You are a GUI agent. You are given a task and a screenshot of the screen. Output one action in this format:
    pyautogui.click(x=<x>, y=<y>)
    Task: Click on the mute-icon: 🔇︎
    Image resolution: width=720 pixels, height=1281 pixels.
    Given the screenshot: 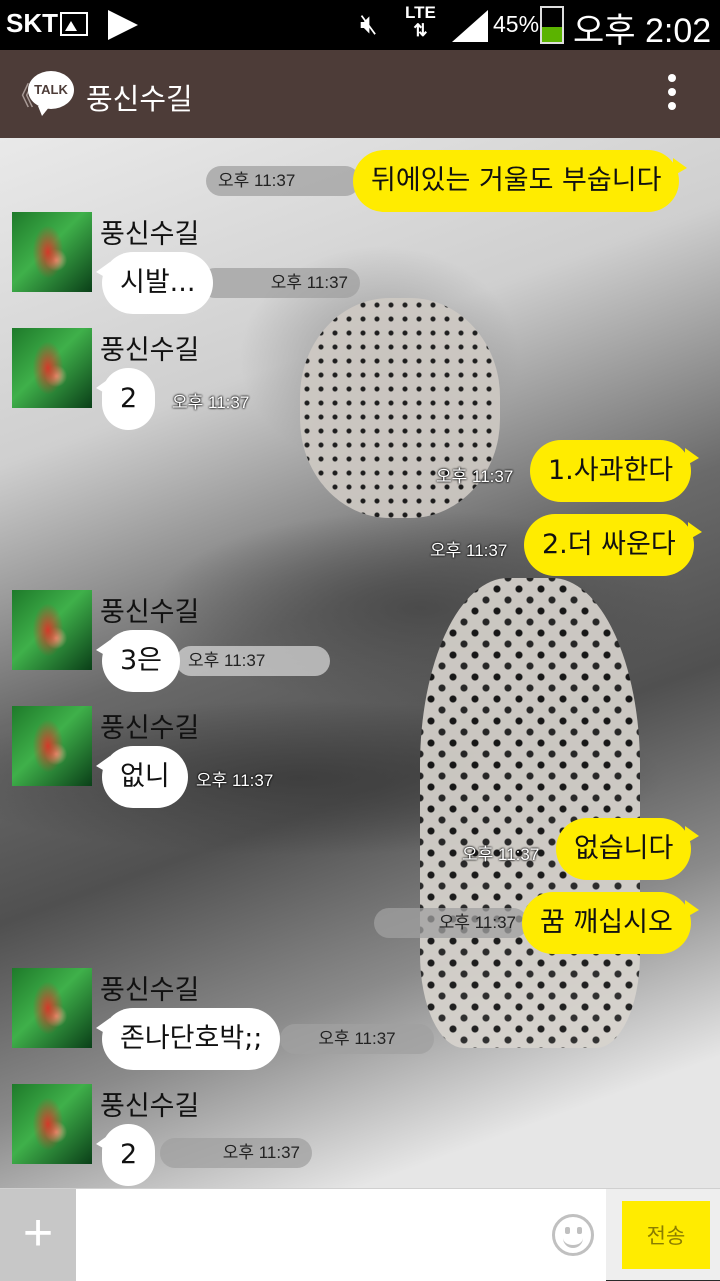 What is the action you would take?
    pyautogui.click(x=369, y=23)
    